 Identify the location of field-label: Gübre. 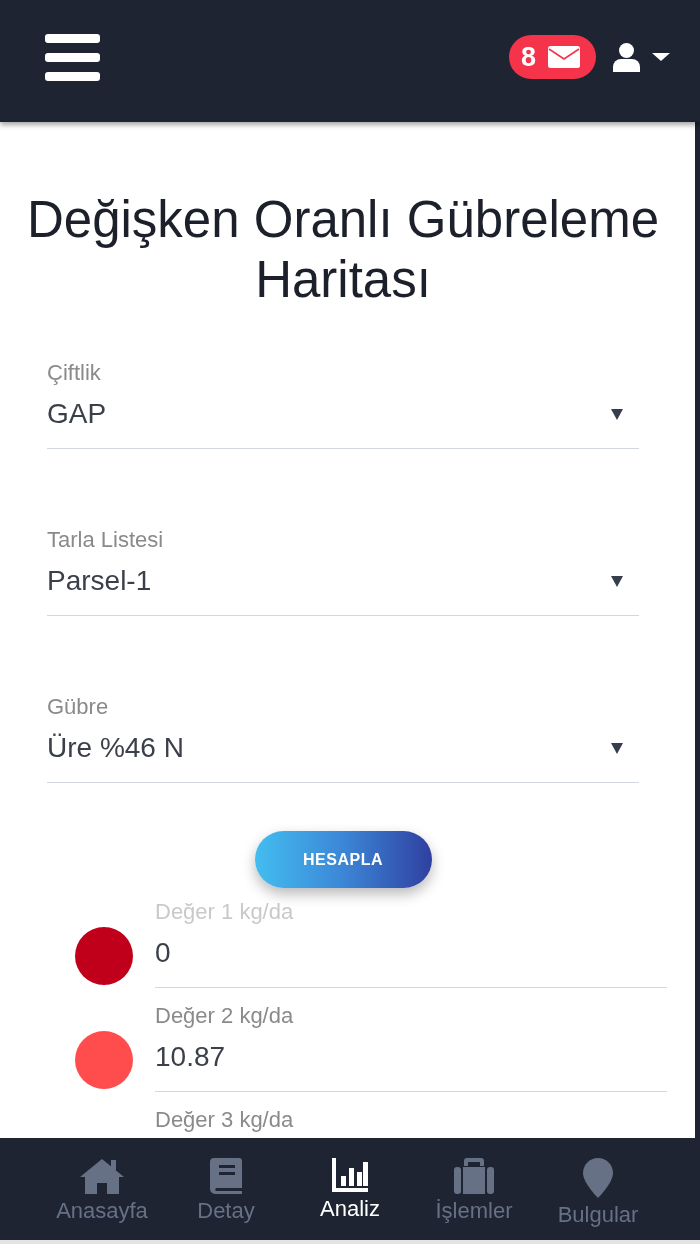
(78, 707).